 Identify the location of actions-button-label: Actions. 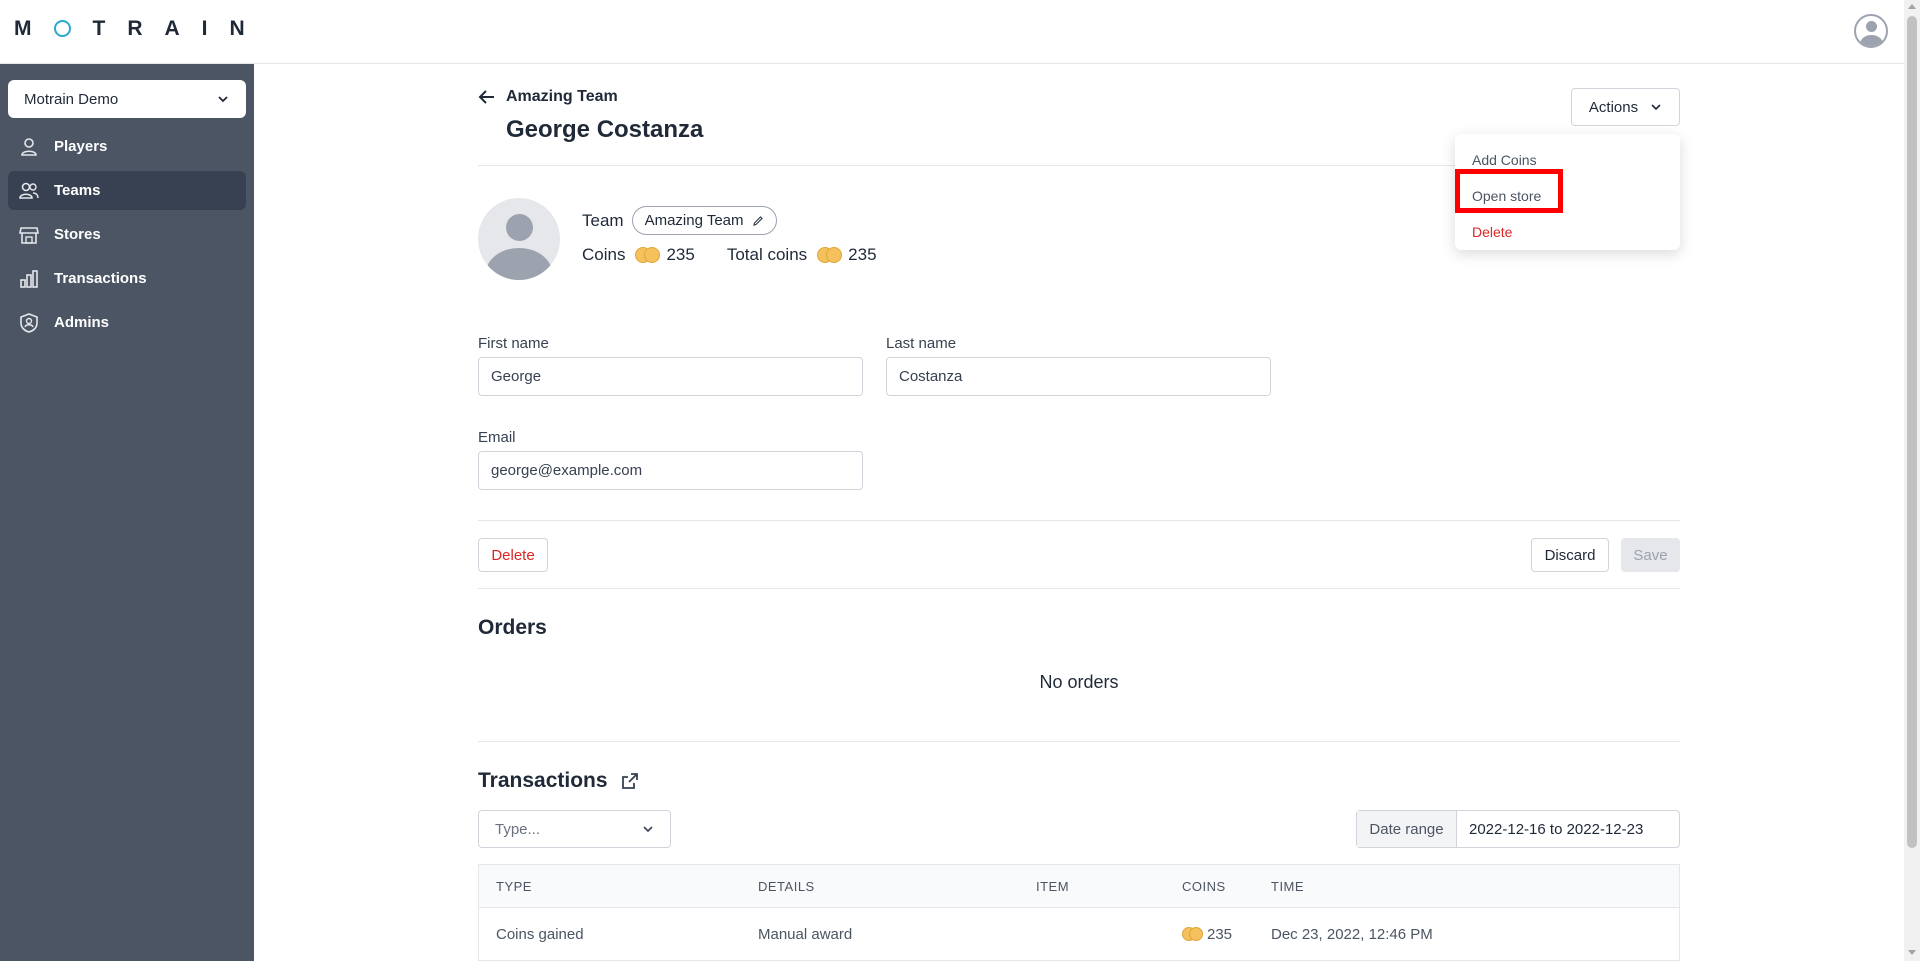
(1613, 107).